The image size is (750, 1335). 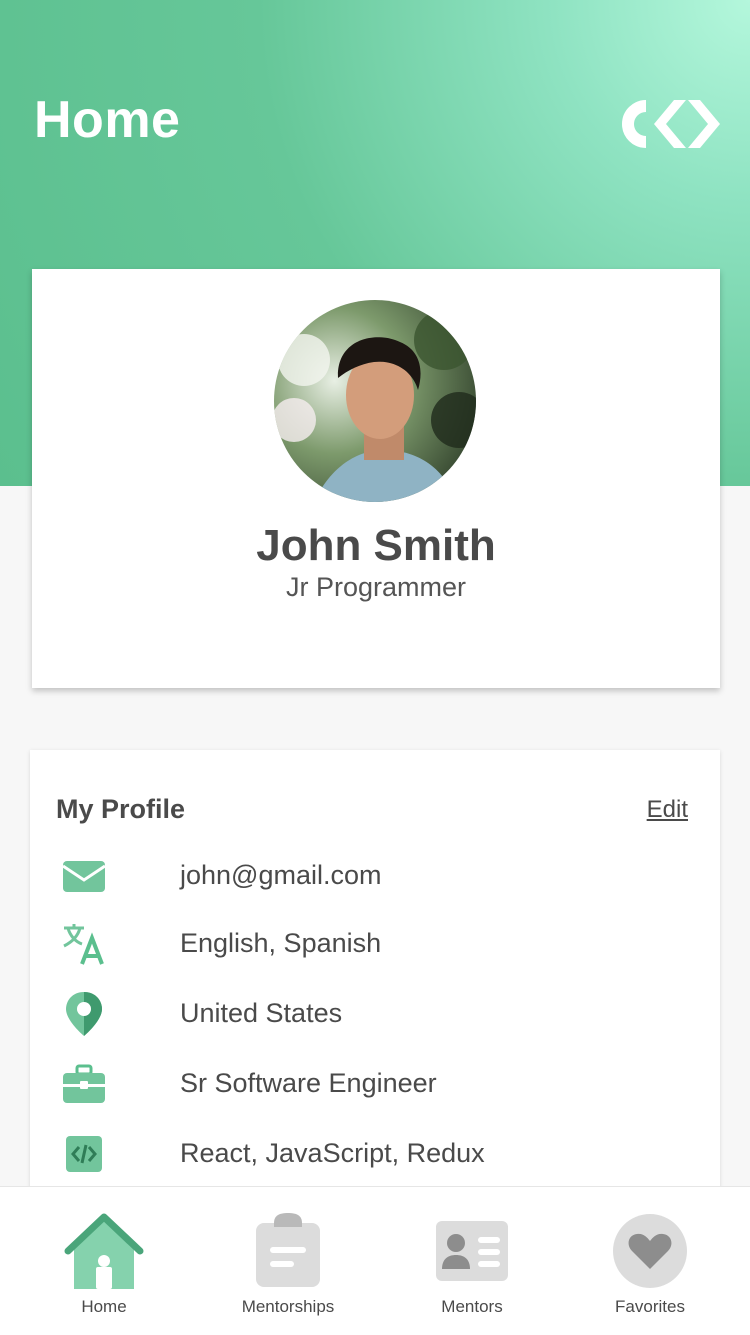 I want to click on profile-location-row: United States, so click(x=380, y=1015).